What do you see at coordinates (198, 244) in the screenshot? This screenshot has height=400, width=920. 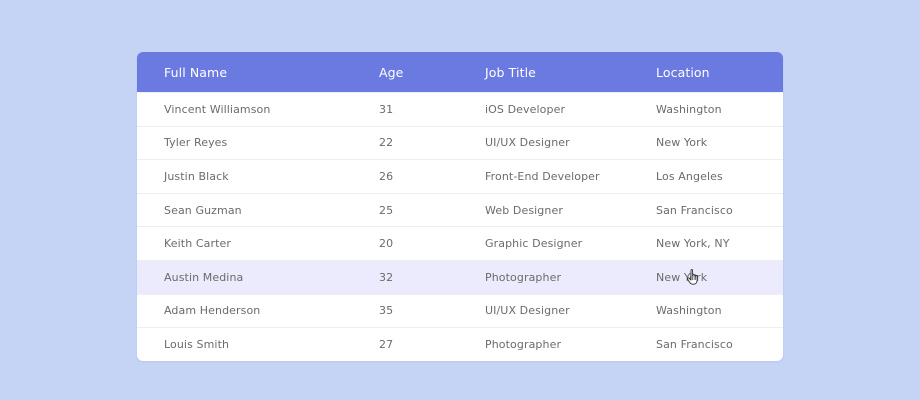 I see `cell-full-name: Keith Carter` at bounding box center [198, 244].